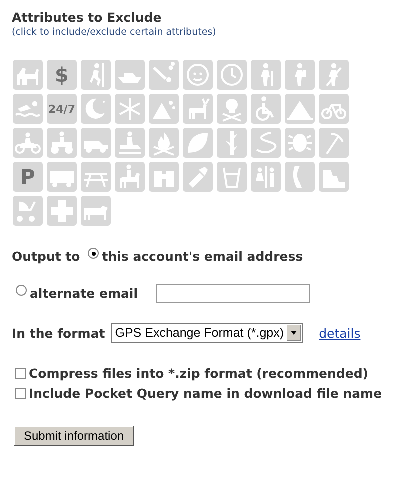 The height and width of the screenshot is (481, 411). Describe the element at coordinates (198, 75) in the screenshot. I see `child-face-icon` at that location.